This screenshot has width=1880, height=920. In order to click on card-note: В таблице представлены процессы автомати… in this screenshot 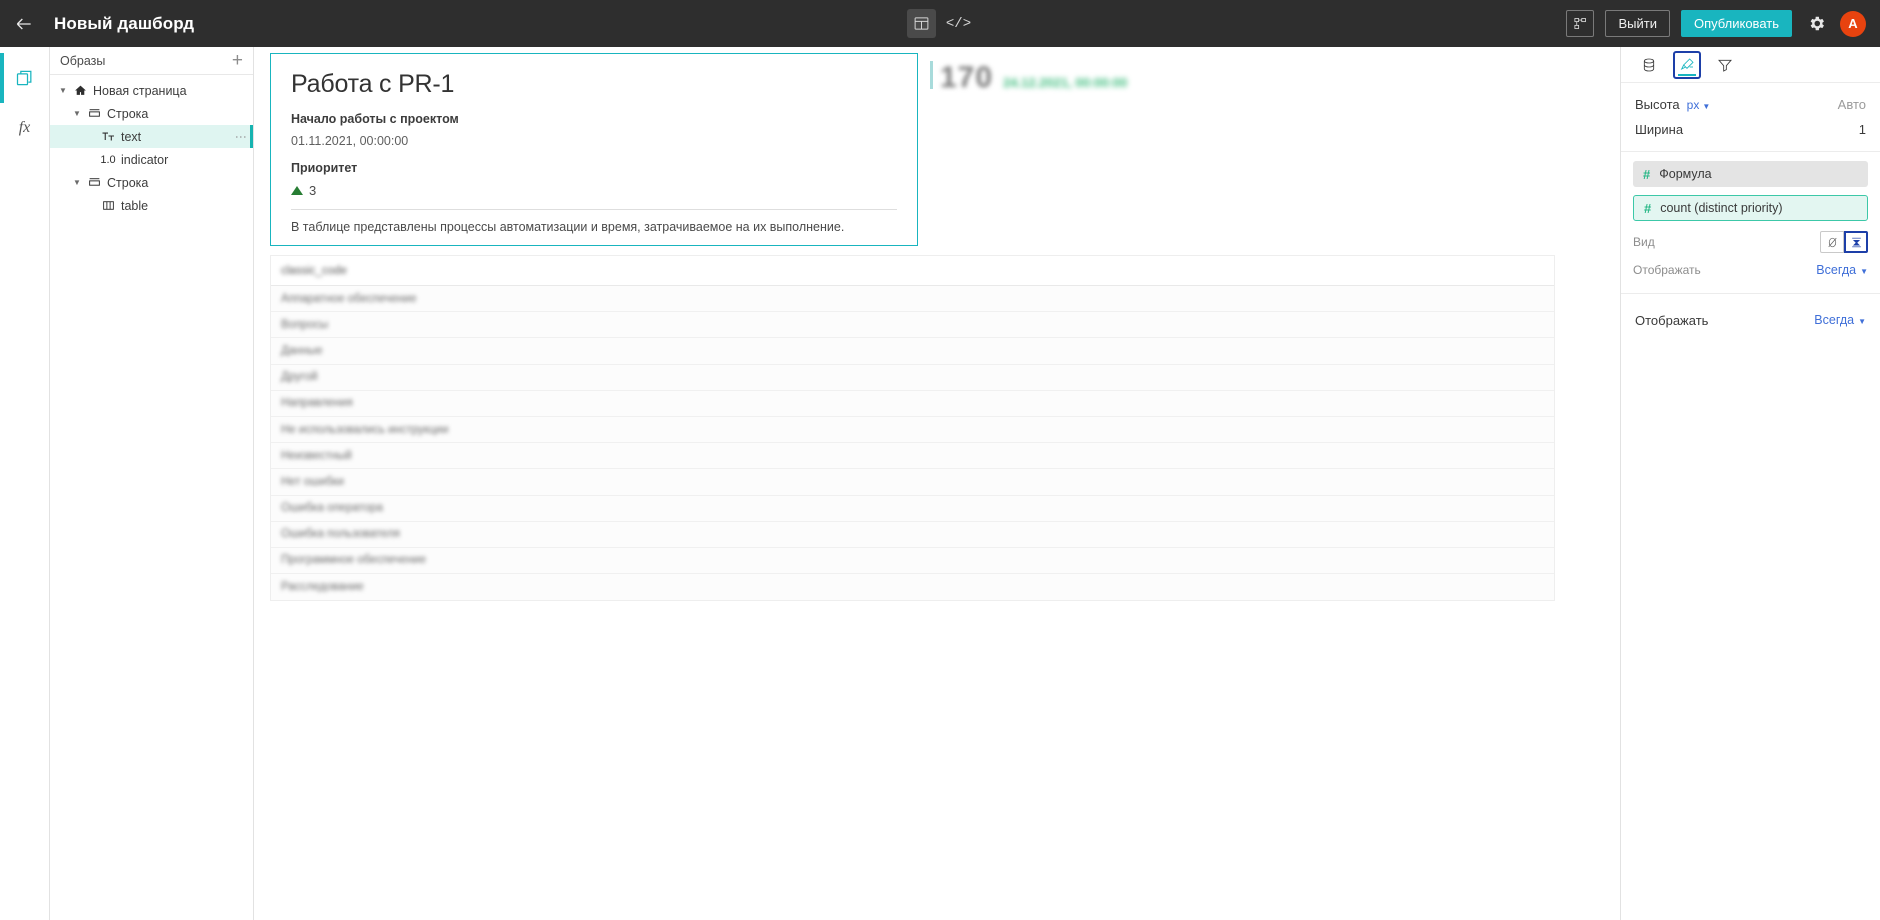, I will do `click(568, 227)`.